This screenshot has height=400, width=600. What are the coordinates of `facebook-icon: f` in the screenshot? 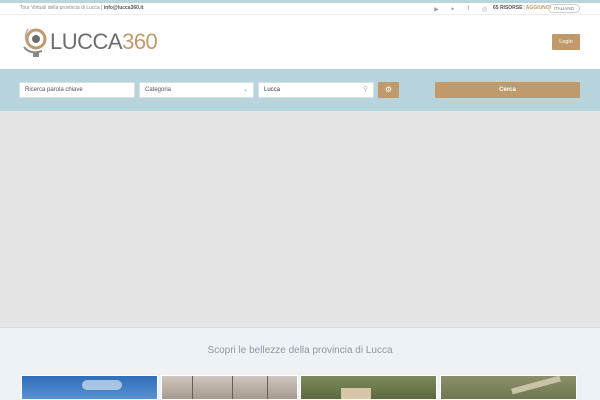 It's located at (468, 9).